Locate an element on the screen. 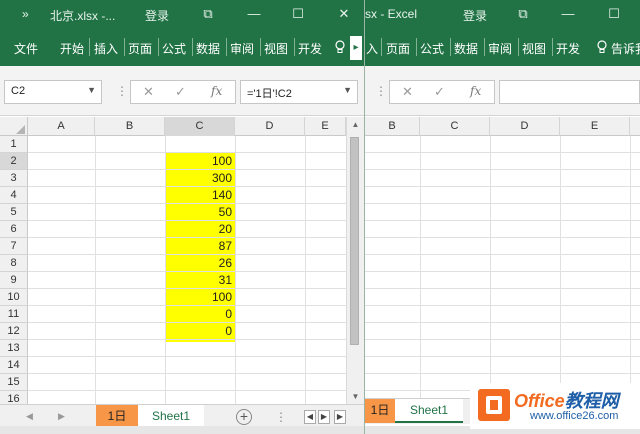 The width and height of the screenshot is (640, 434). left-title-bar: » 北京.xlsx -... 登录 ⧉ — ☐ ✕ is located at coordinates (182, 14).